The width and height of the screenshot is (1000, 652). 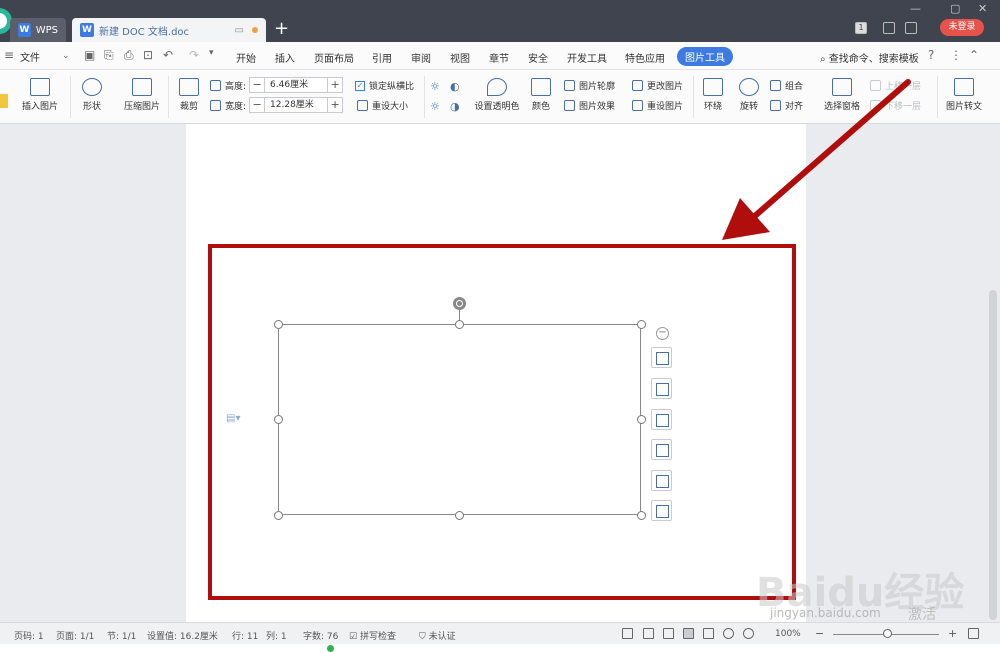 I want to click on transparent-icon, so click(x=497, y=87).